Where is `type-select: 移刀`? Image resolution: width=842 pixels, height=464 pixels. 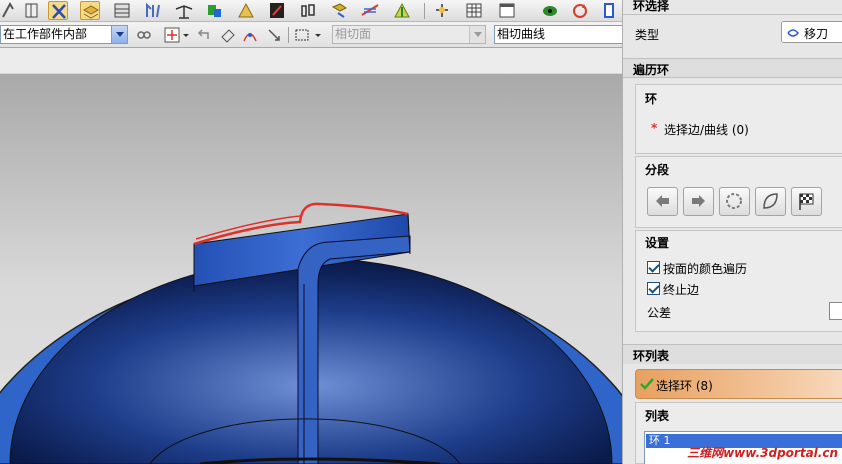
type-select: 移刀 is located at coordinates (811, 32).